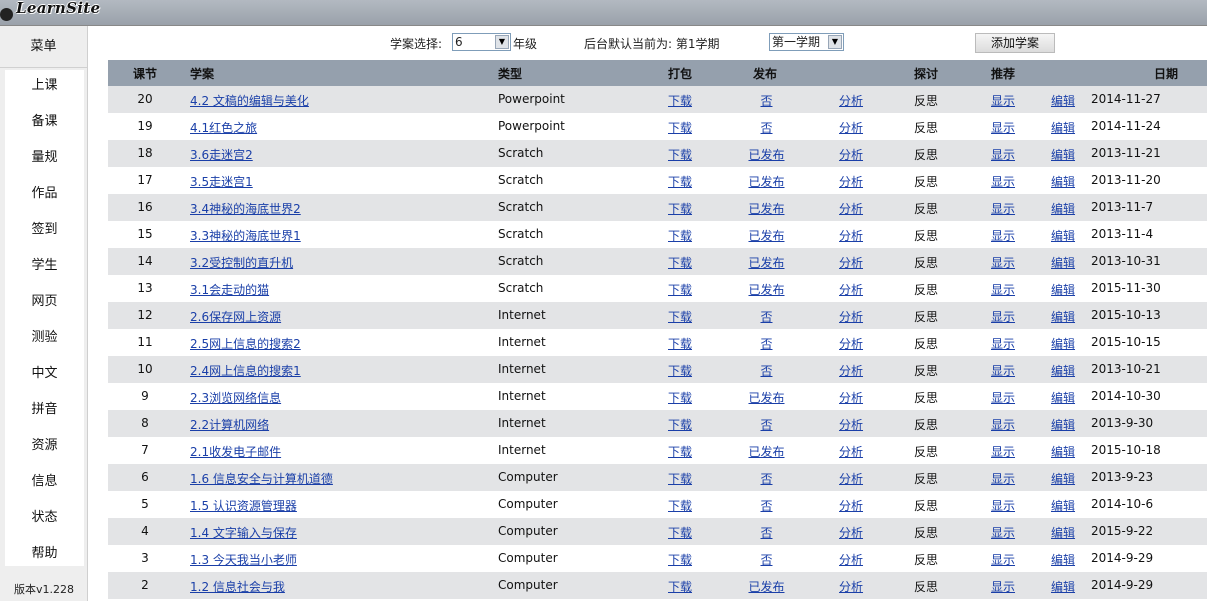 The image size is (1207, 601). I want to click on sidebar-item: 拼音, so click(44, 412).